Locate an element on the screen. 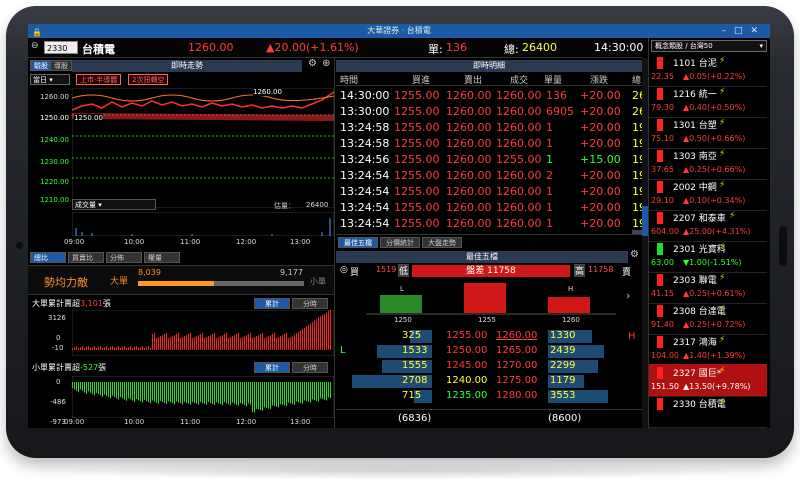 This screenshot has width=800, height=485. volume-select: 成交量 ▾ is located at coordinates (114, 204).